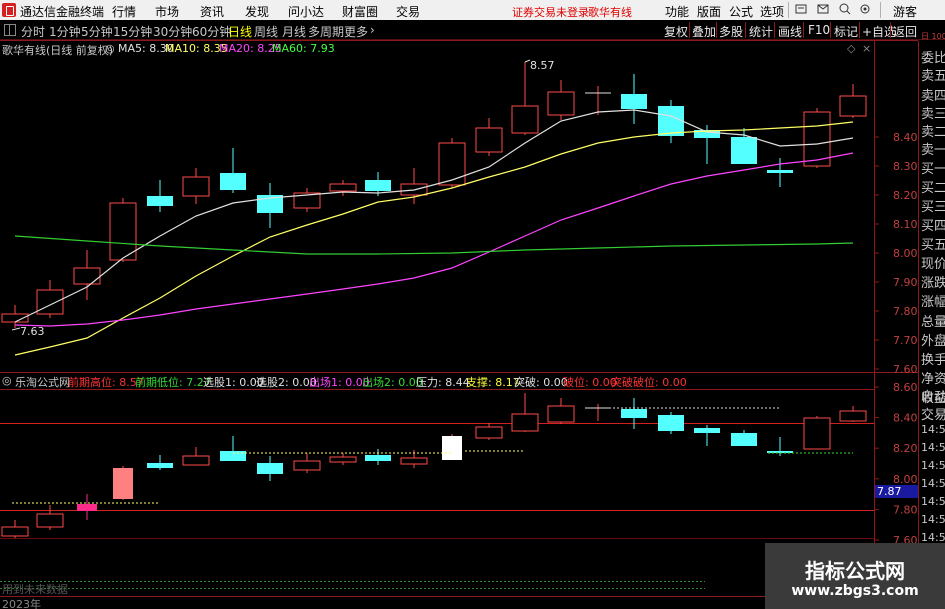  Describe the element at coordinates (905, 195) in the screenshot. I see `main-y-tick: 8.20` at that location.